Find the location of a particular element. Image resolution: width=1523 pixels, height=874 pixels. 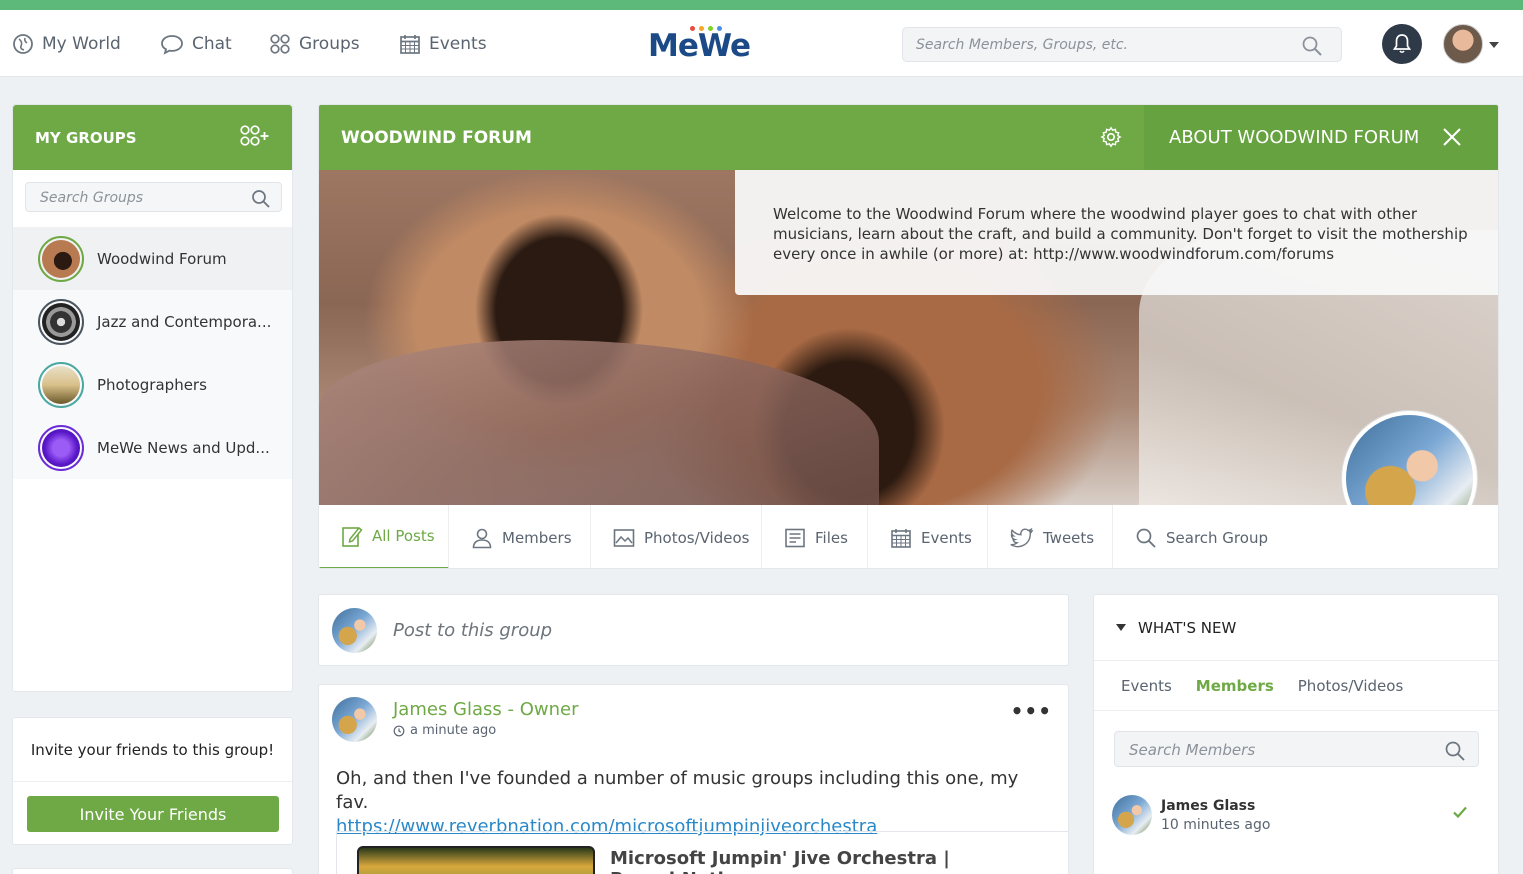

post-timestamp: a minute ago is located at coordinates (444, 730).